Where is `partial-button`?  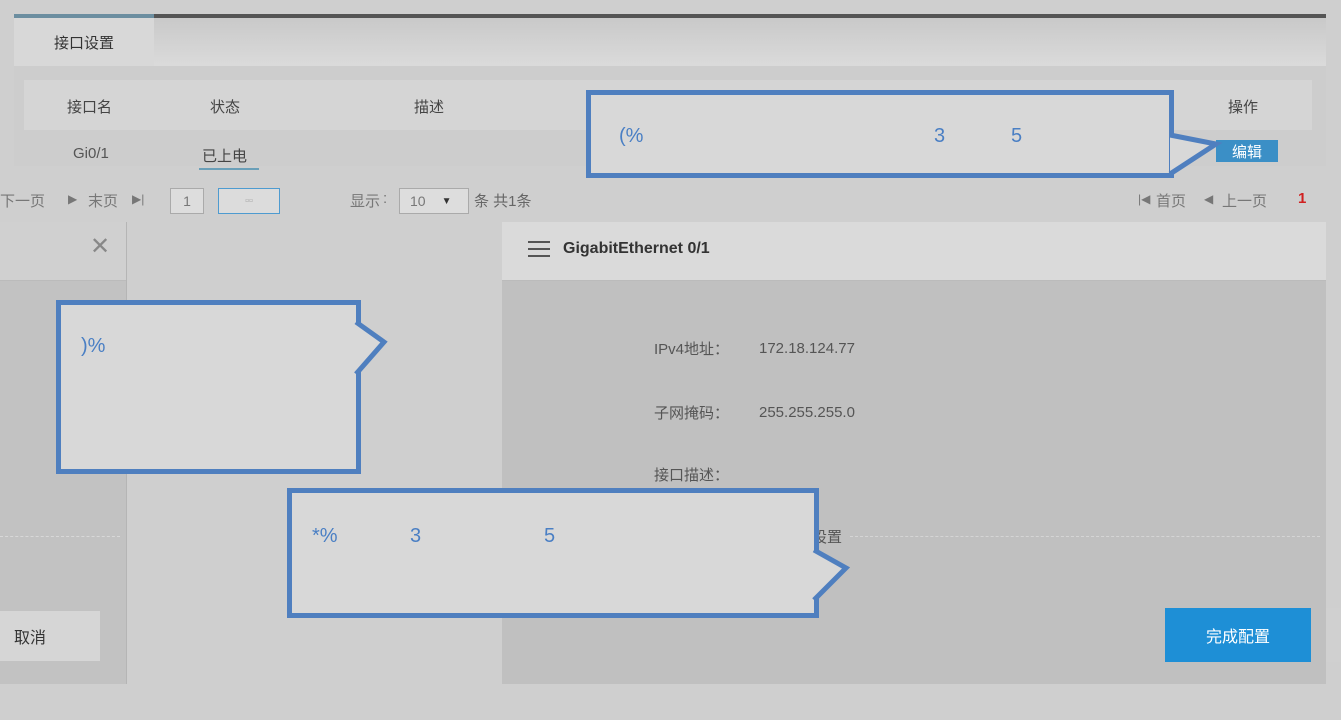
partial-button is located at coordinates (1333, 635).